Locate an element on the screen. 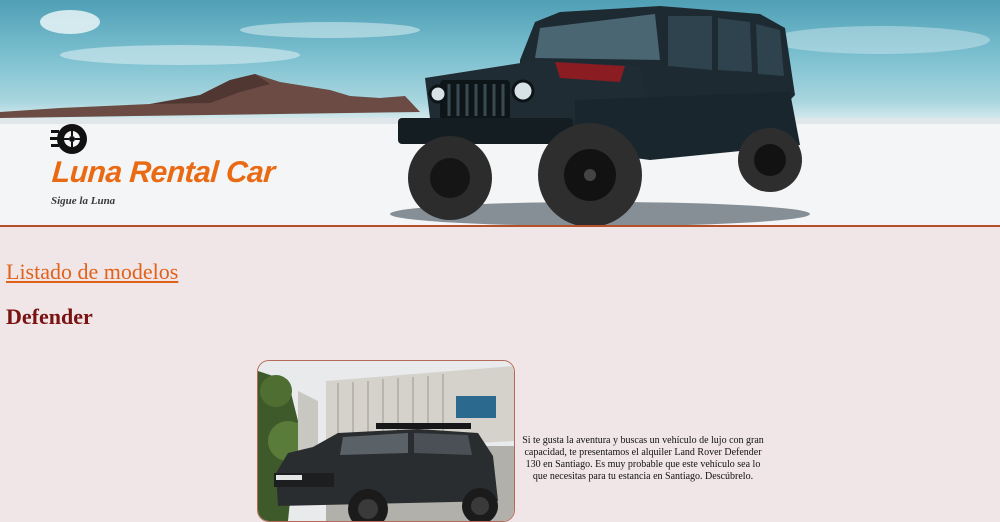 This screenshot has width=1000, height=522. brand-name: Luna Rental Car is located at coordinates (163, 172).